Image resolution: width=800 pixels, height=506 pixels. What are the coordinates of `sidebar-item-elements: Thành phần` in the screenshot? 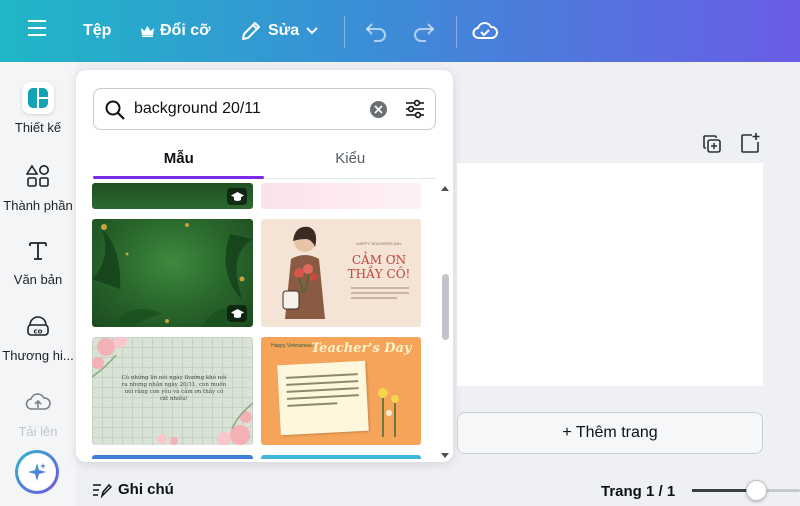 It's located at (38, 186).